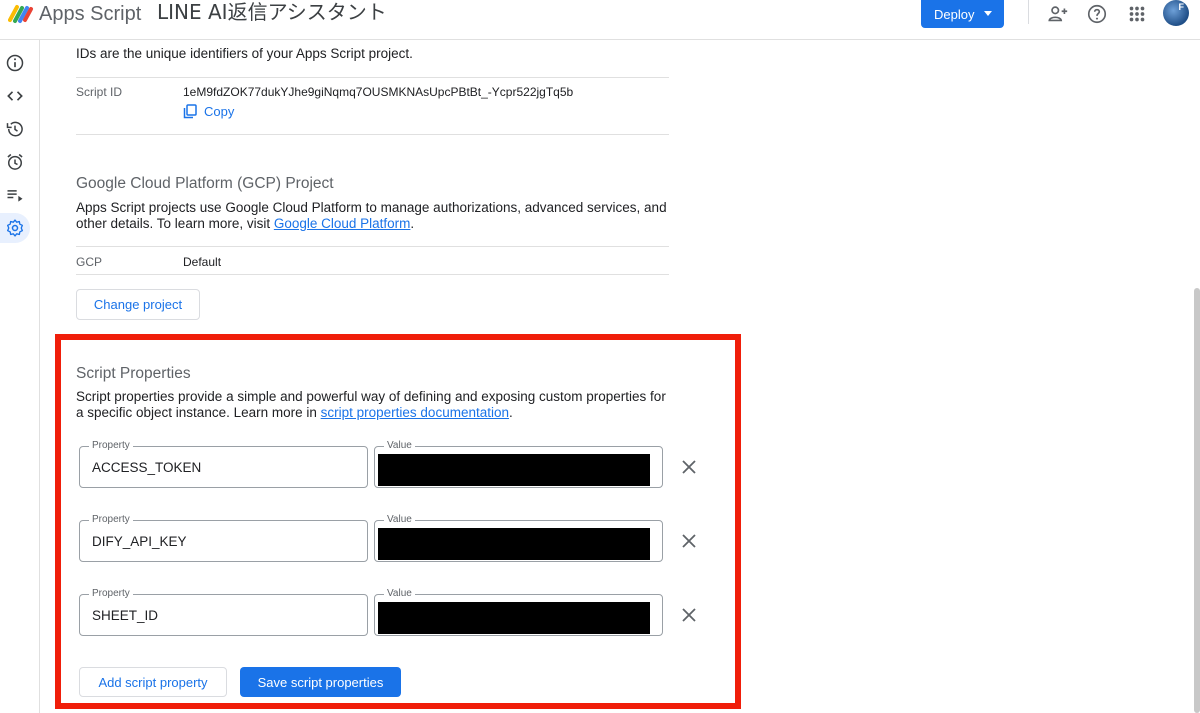 The image size is (1200, 713). Describe the element at coordinates (133, 373) in the screenshot. I see `script-properties-title: Script Properties` at that location.